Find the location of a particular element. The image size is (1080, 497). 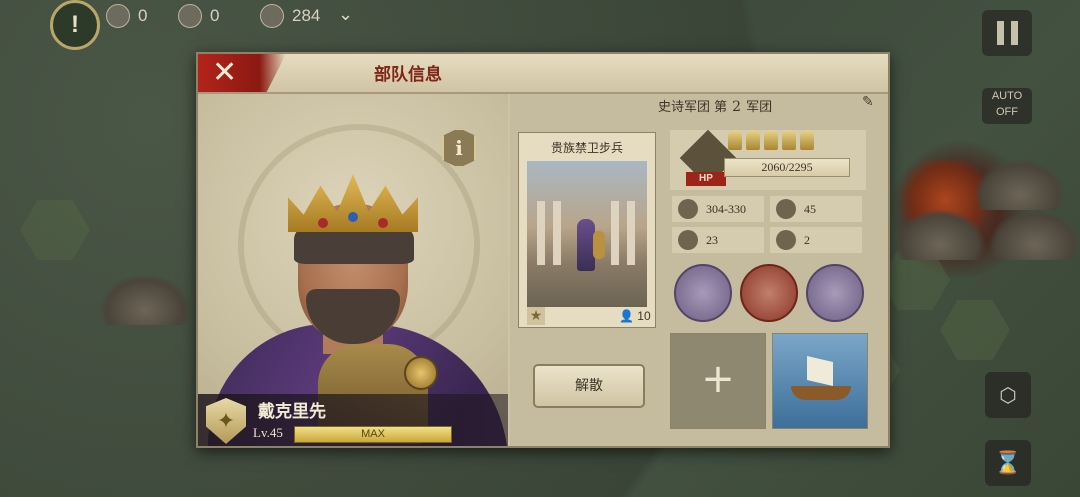

hourglass-button: ⌛ is located at coordinates (1008, 463).